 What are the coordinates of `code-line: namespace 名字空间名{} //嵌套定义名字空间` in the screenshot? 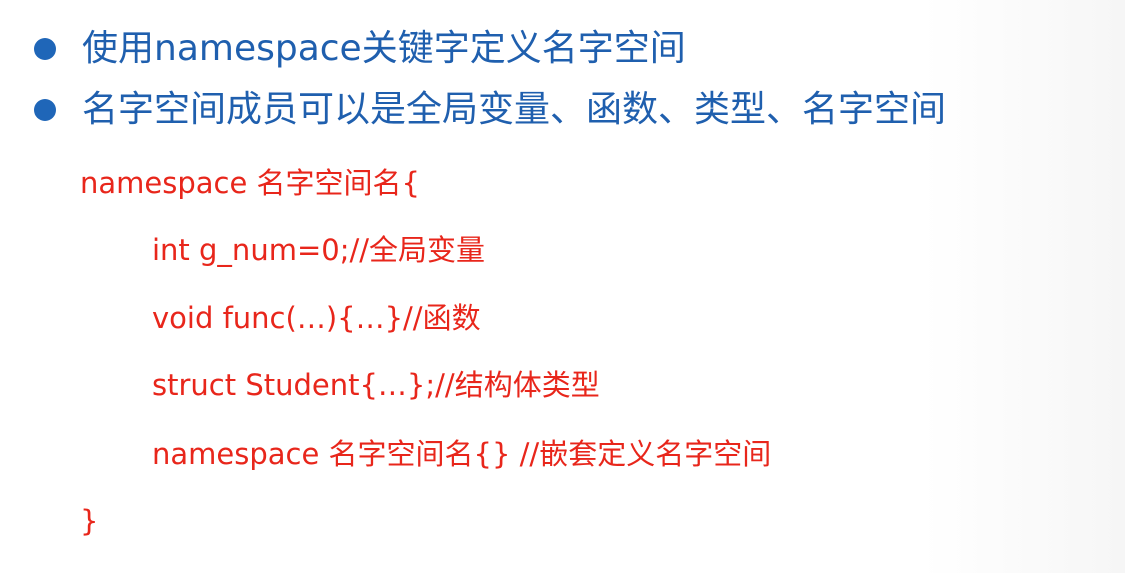 It's located at (462, 454).